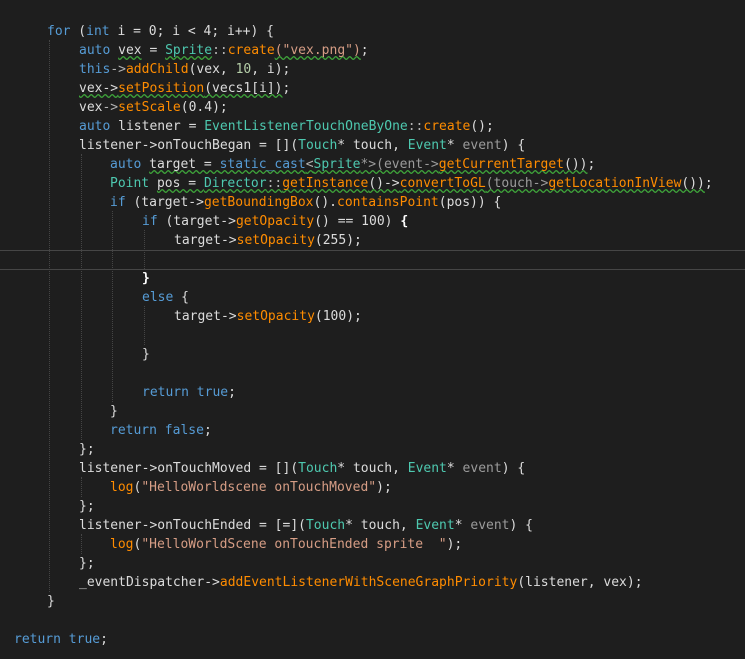  What do you see at coordinates (184, 164) in the screenshot?
I see `code-token: target =` at bounding box center [184, 164].